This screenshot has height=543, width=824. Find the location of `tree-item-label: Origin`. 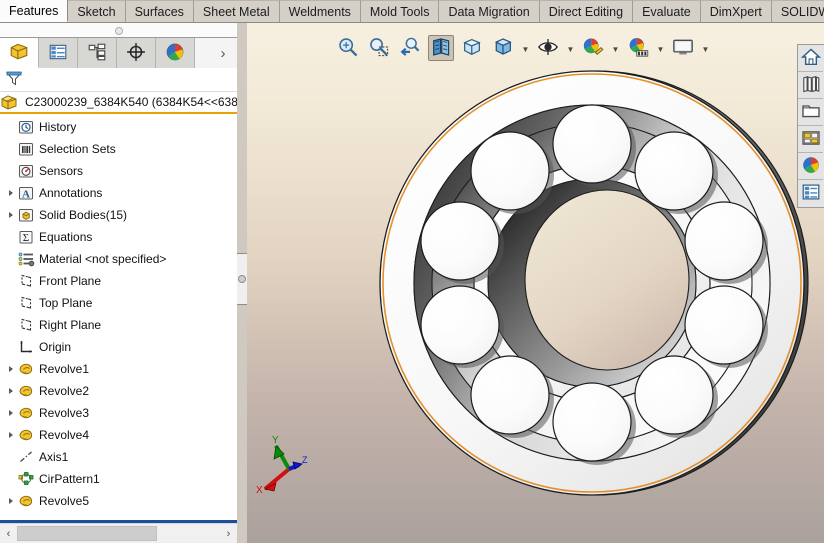

tree-item-label: Origin is located at coordinates (55, 347).